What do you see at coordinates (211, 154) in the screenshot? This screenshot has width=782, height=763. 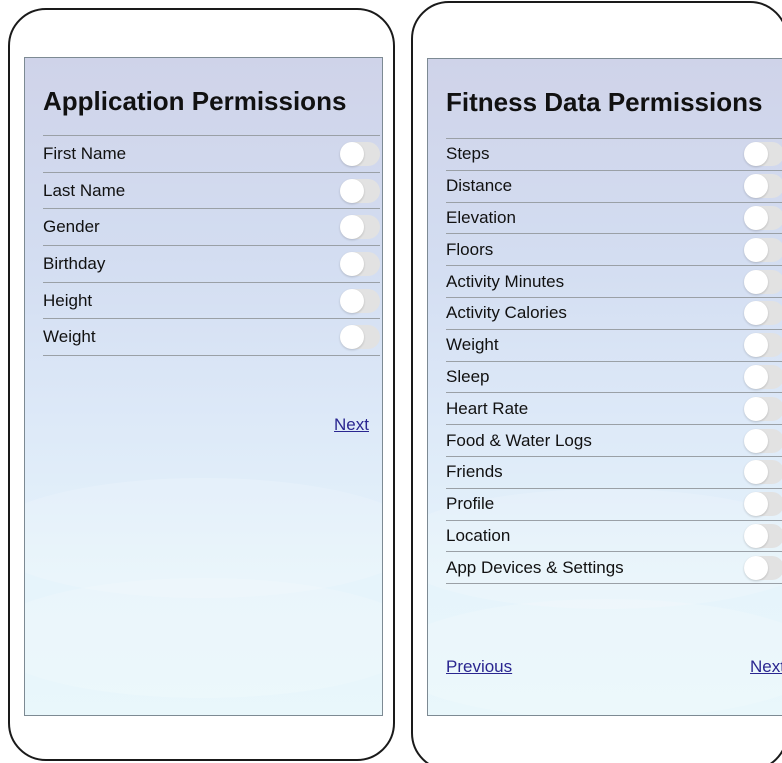 I see `permission-row-first-name: First Name` at bounding box center [211, 154].